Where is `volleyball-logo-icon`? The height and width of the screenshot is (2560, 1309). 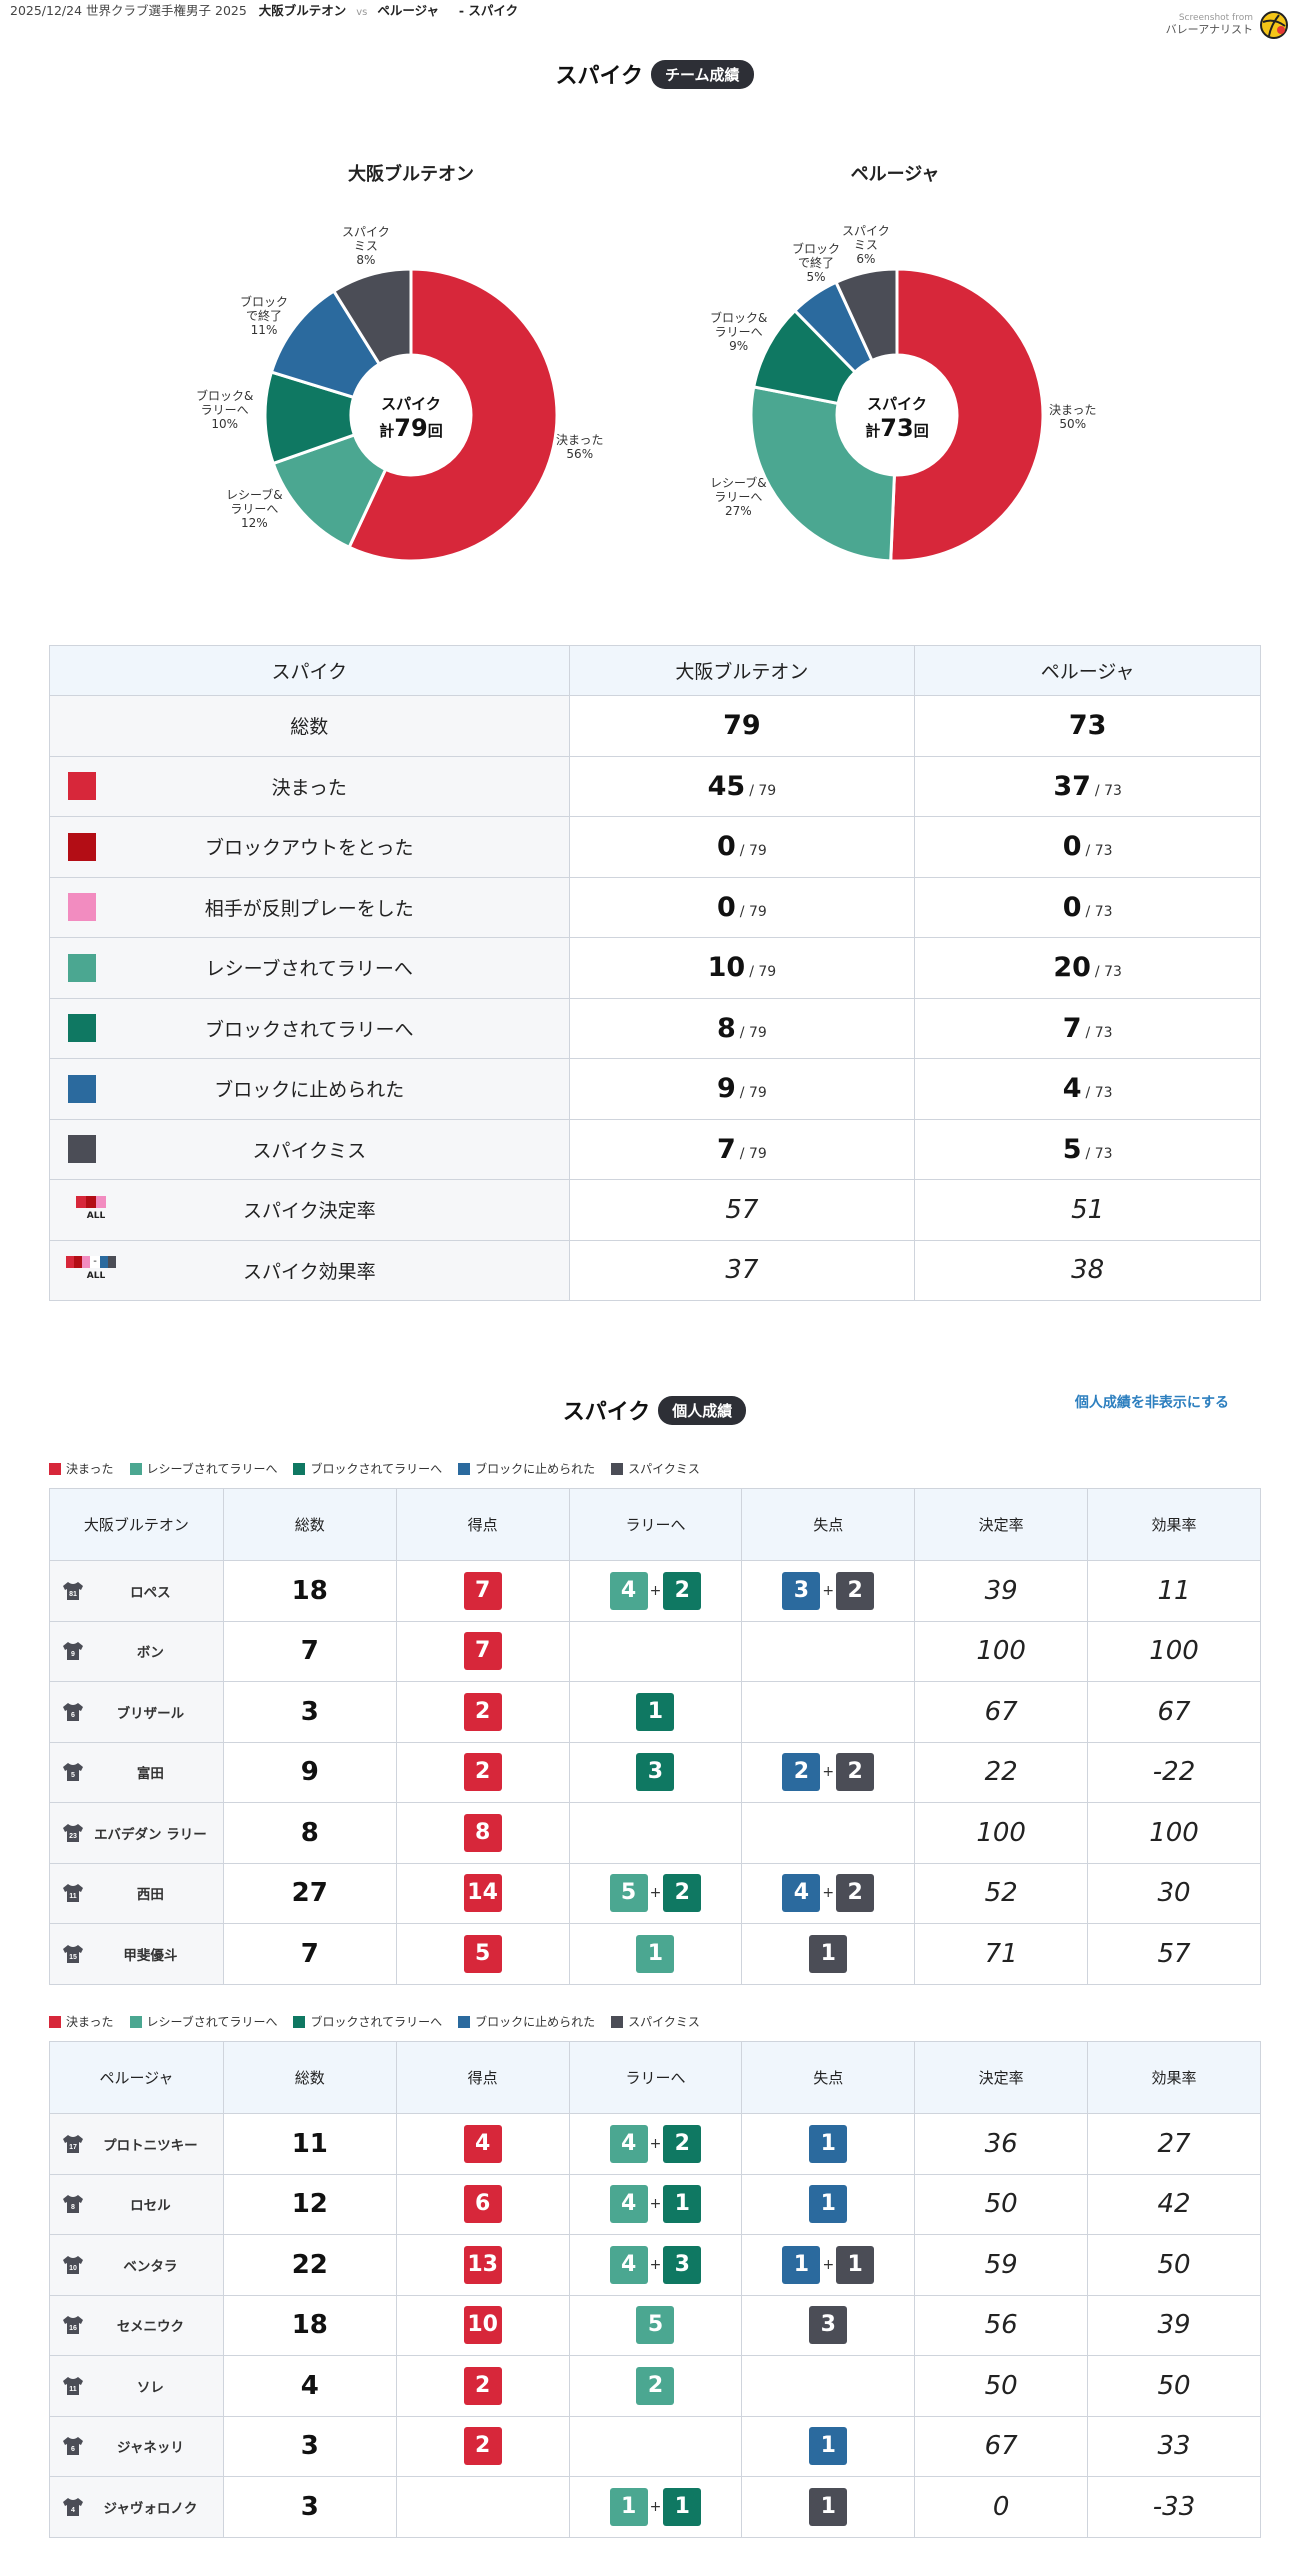
volleyball-logo-icon is located at coordinates (1274, 25).